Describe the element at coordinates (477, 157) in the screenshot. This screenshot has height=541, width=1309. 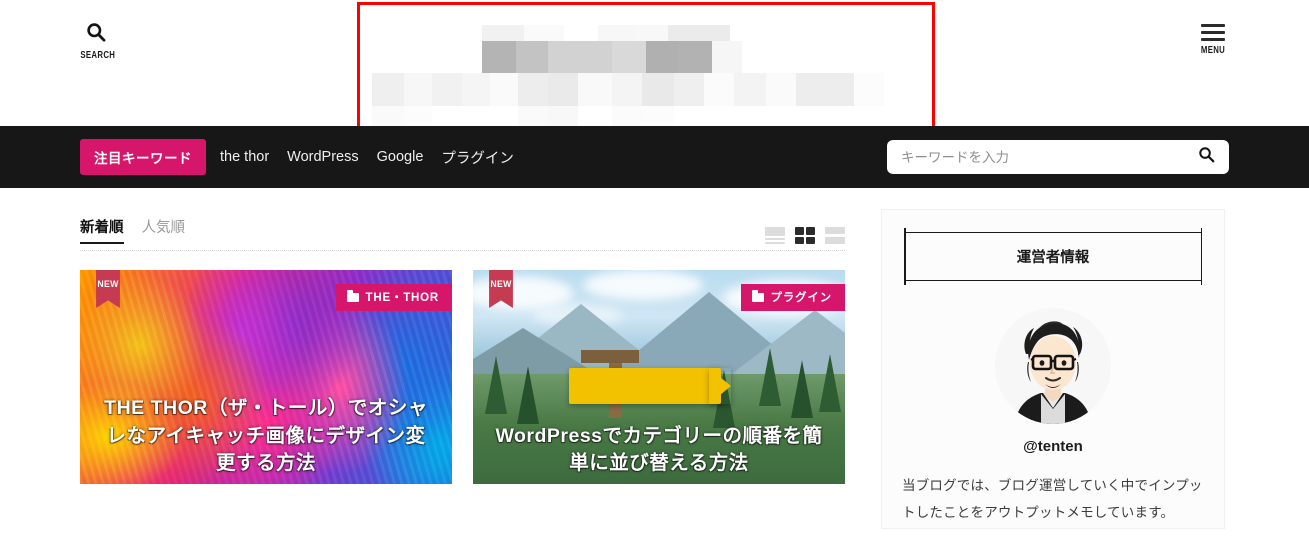
I see `keyword-link-plugin: プラグイン` at that location.